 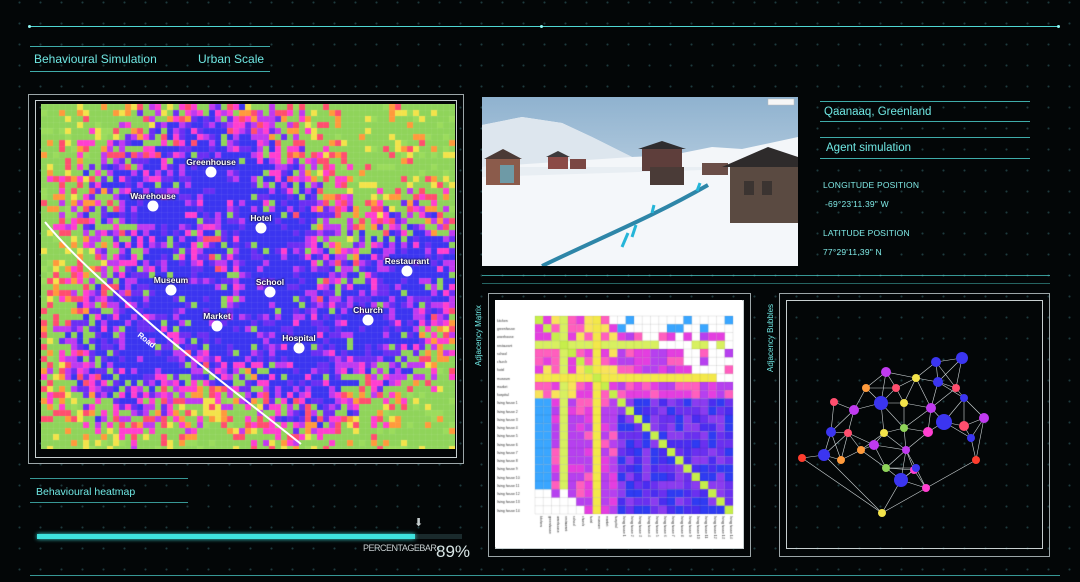 I want to click on latitude-value: 77°29'11,39" N, so click(x=852, y=252).